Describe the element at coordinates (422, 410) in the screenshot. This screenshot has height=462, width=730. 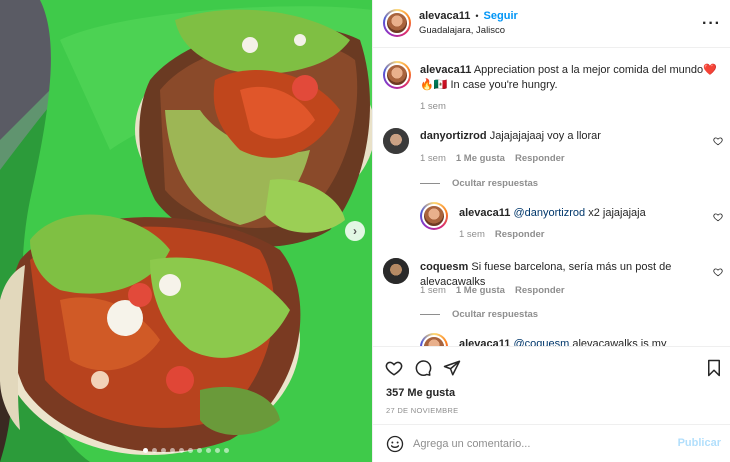
I see `post-date: 27 DE NOVIEMBRE` at that location.